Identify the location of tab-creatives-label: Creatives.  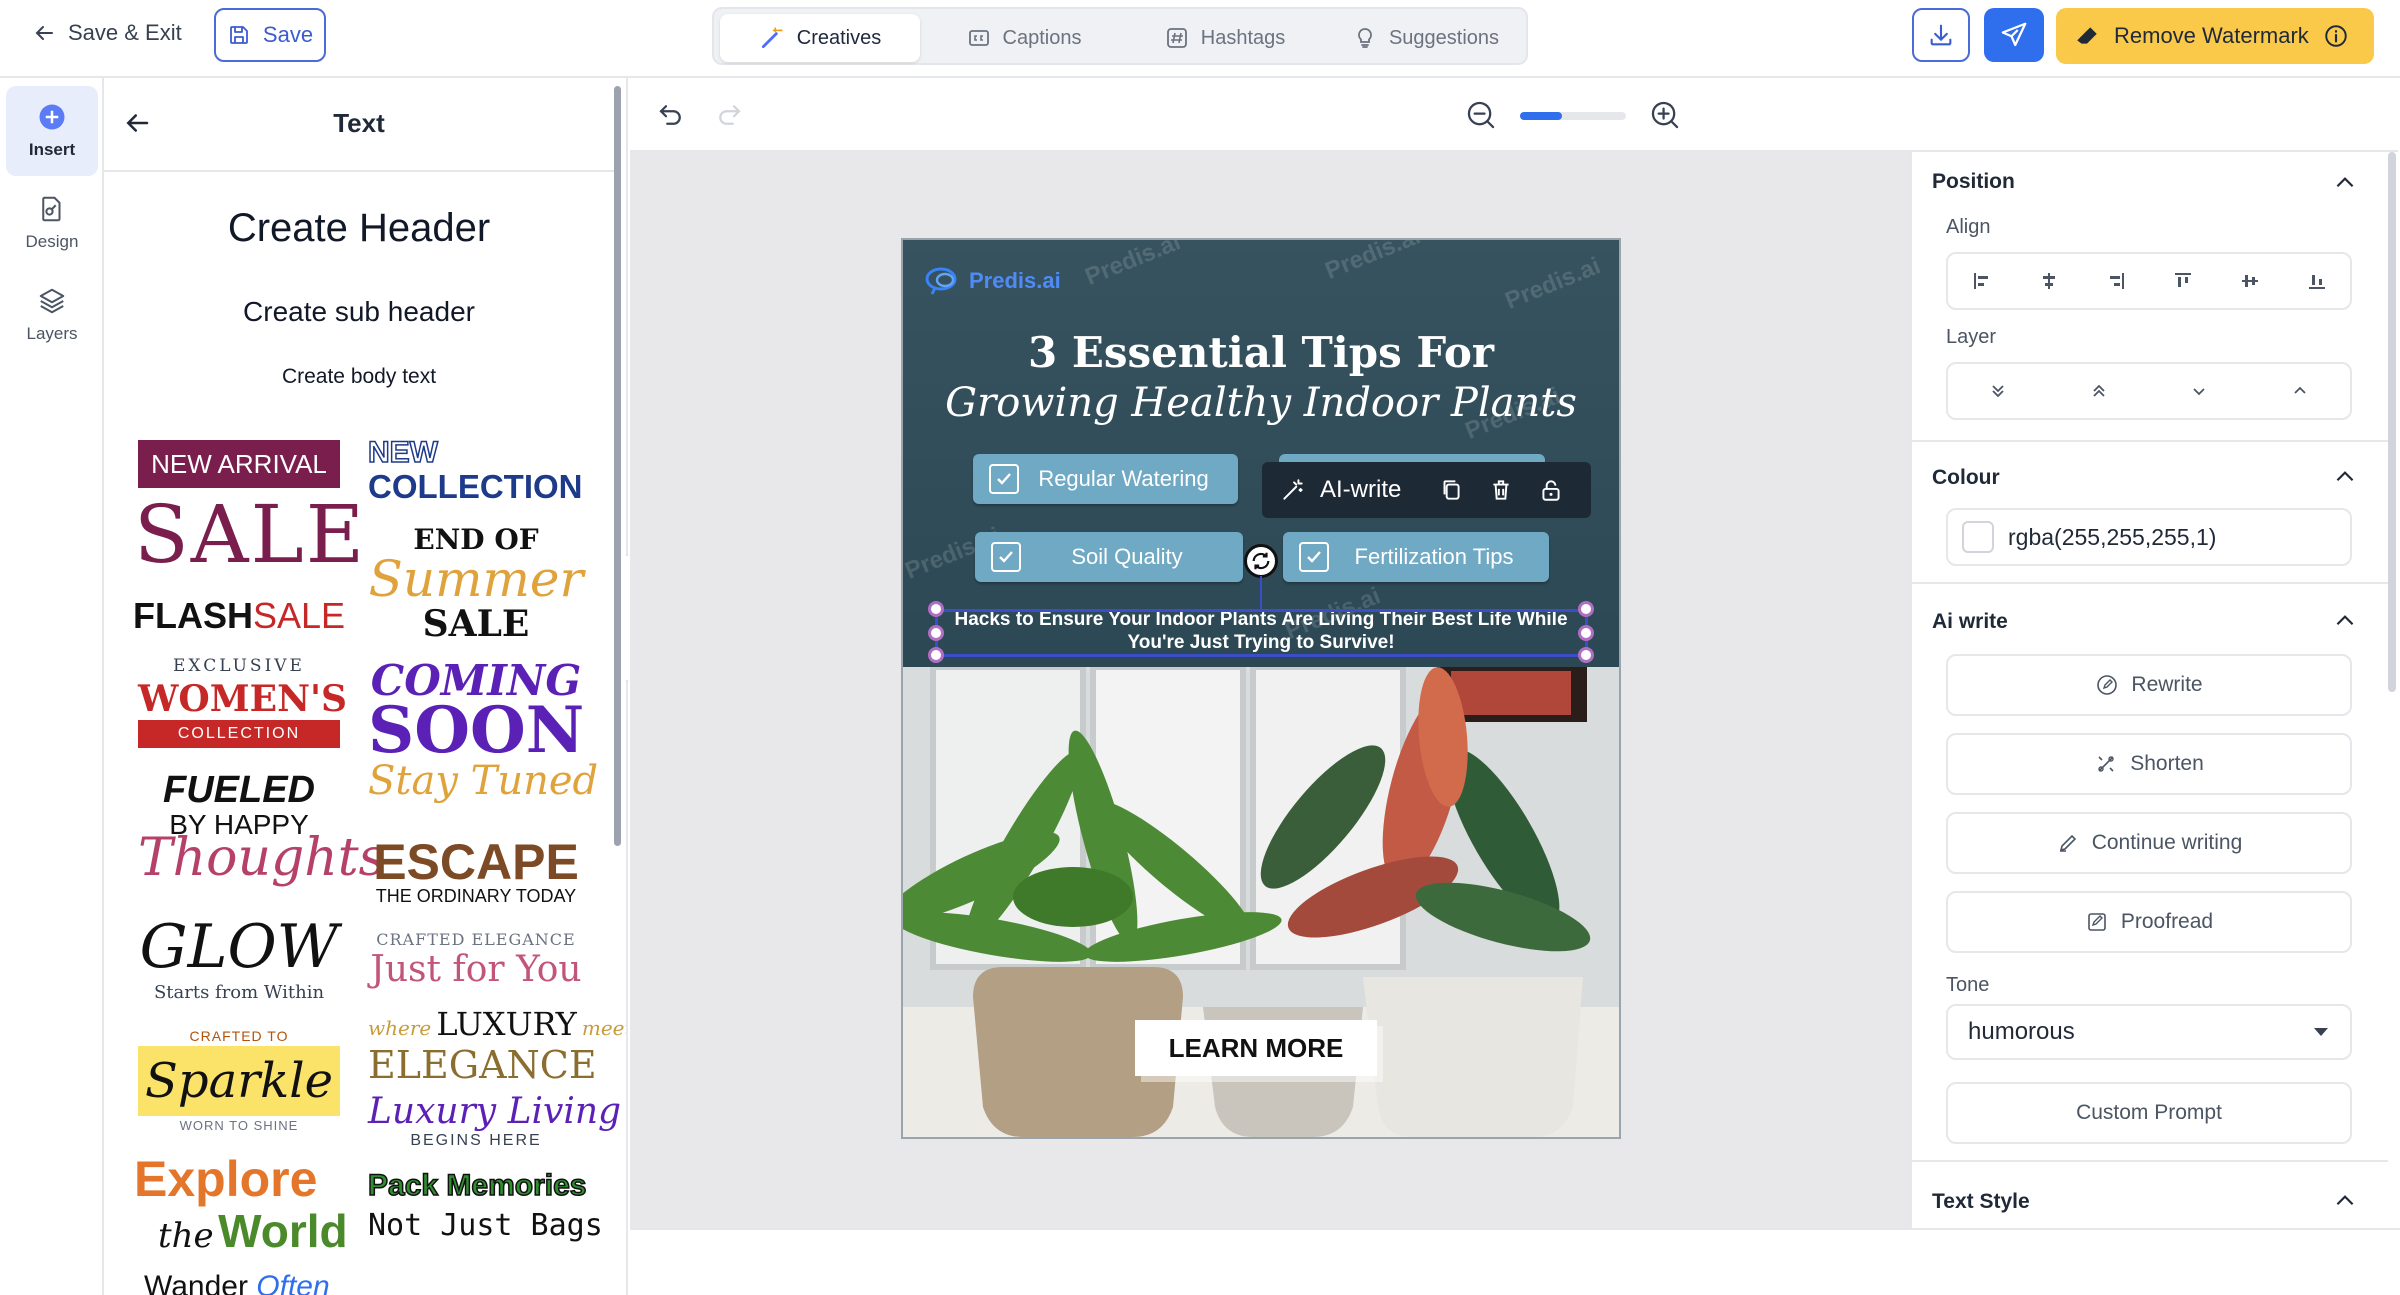
(839, 37).